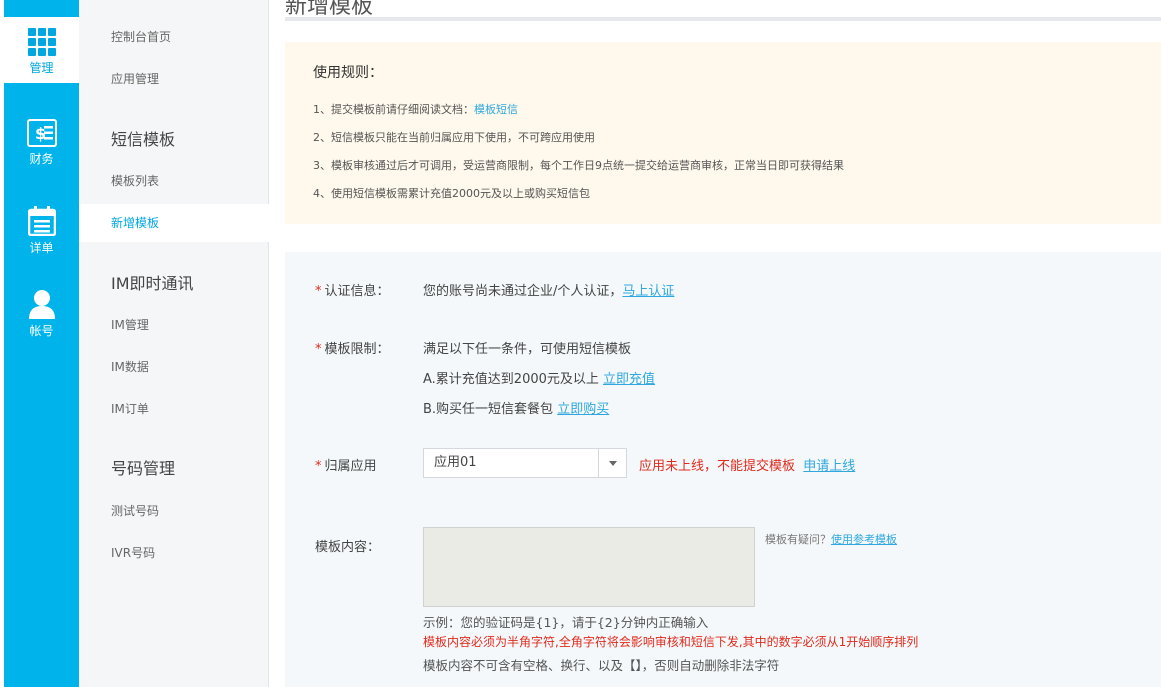 Image resolution: width=1161 pixels, height=687 pixels. I want to click on sidebar-item-app-manage: 应用管理, so click(174, 79).